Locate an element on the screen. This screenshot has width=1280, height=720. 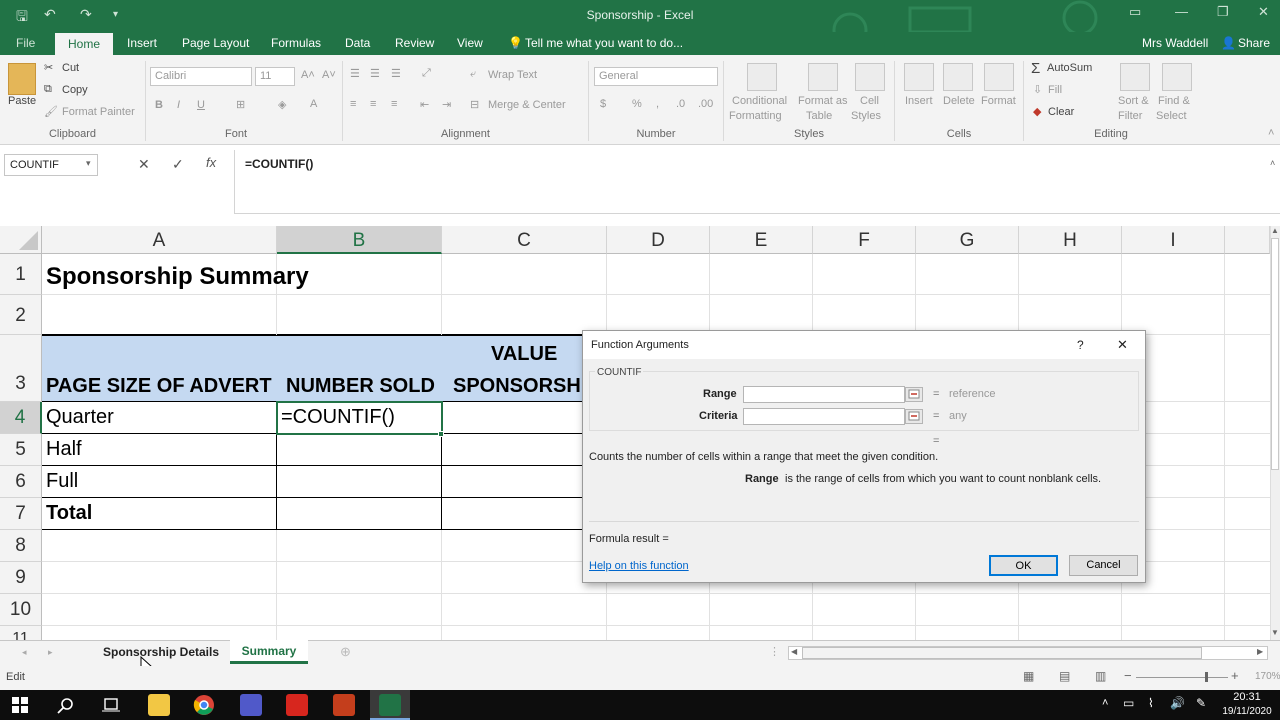
increase-decimal-icon: .0 is located at coordinates (680, 104).